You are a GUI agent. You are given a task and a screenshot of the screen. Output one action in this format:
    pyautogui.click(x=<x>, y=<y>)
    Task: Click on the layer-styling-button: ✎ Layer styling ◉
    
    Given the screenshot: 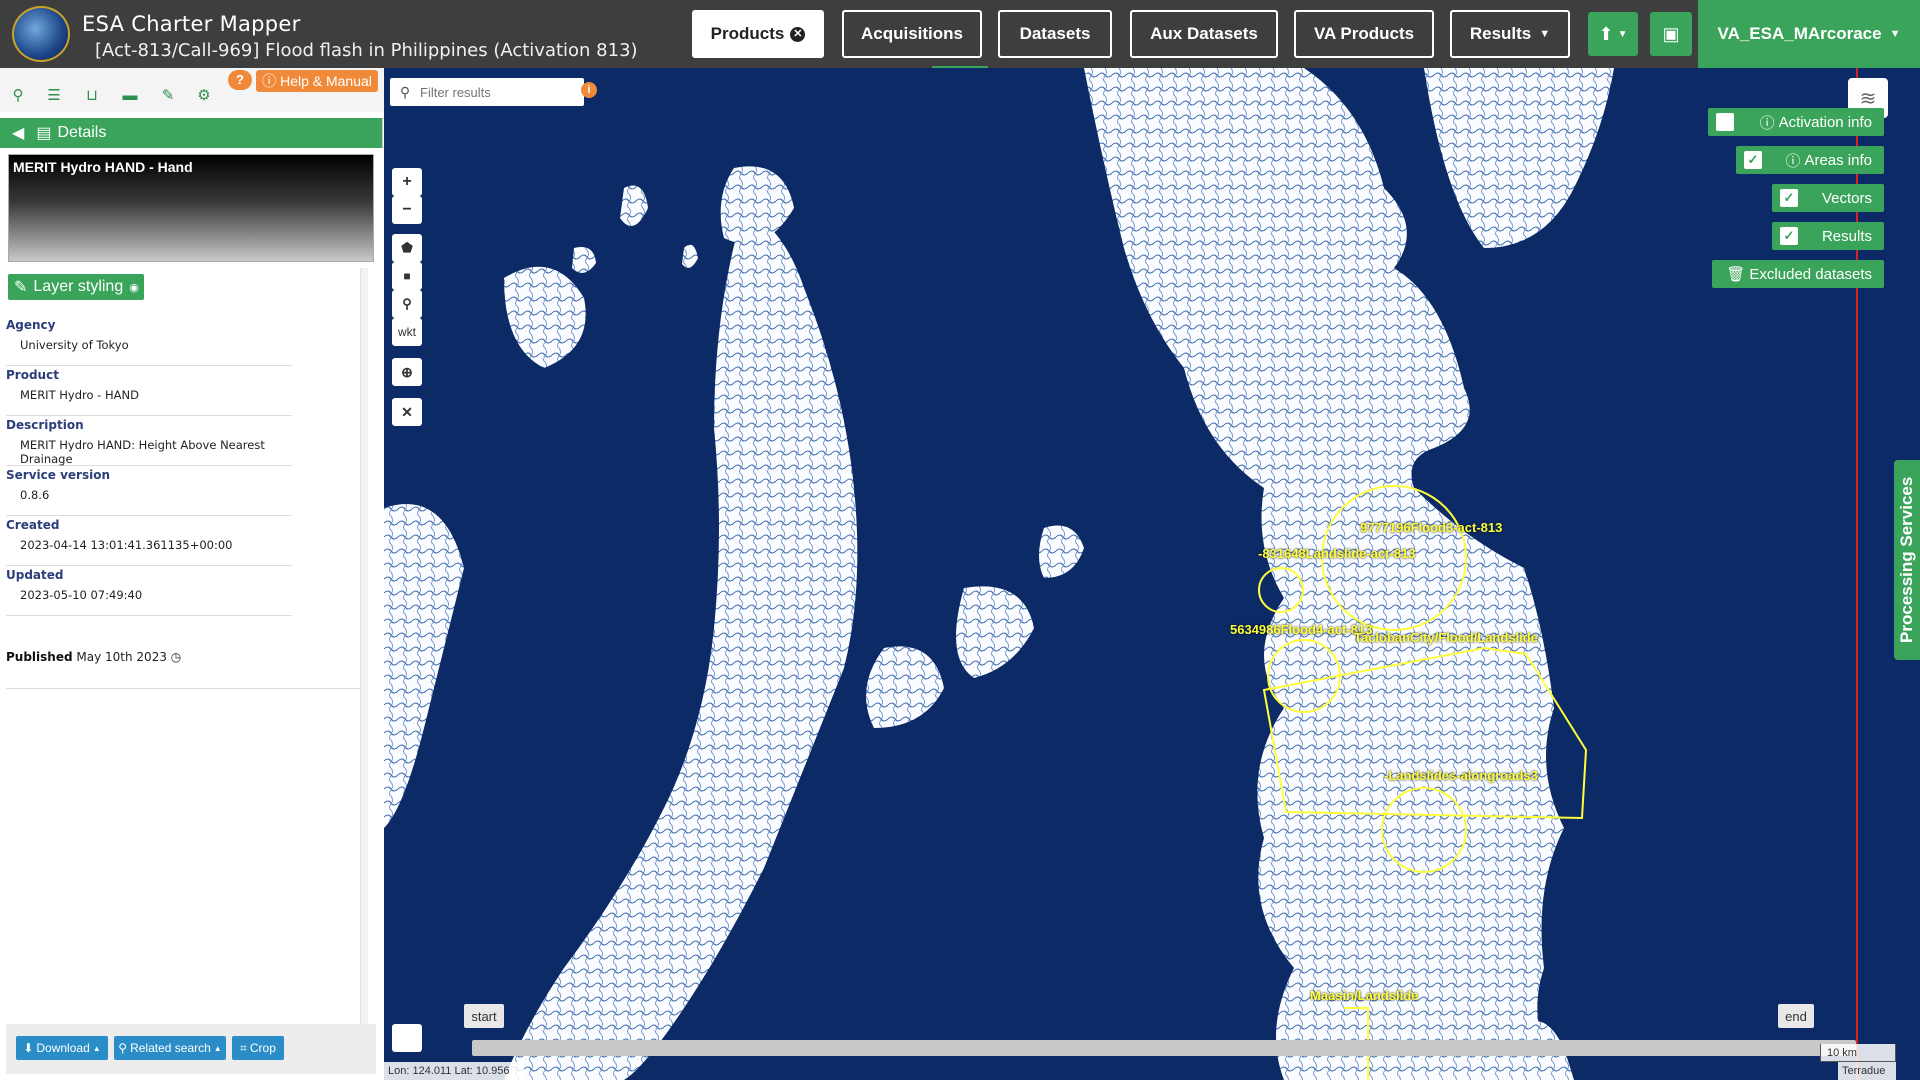 What is the action you would take?
    pyautogui.click(x=76, y=287)
    